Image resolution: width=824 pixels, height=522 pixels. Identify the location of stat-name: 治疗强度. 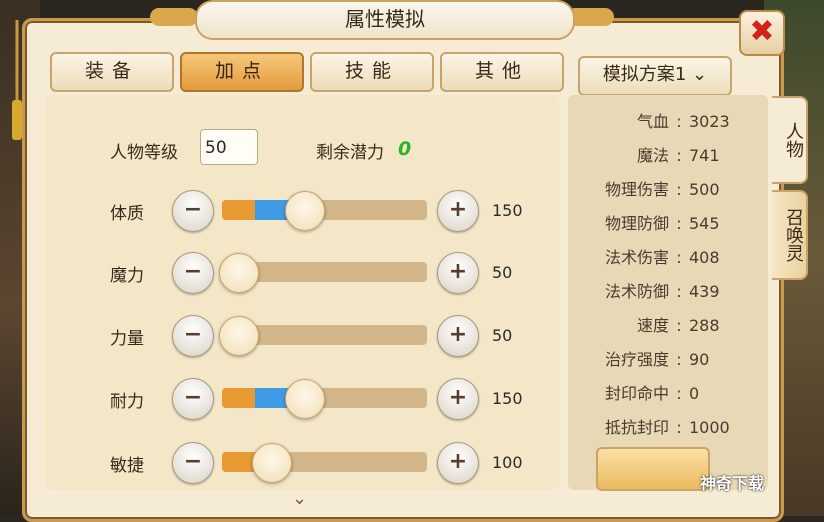
(636, 359).